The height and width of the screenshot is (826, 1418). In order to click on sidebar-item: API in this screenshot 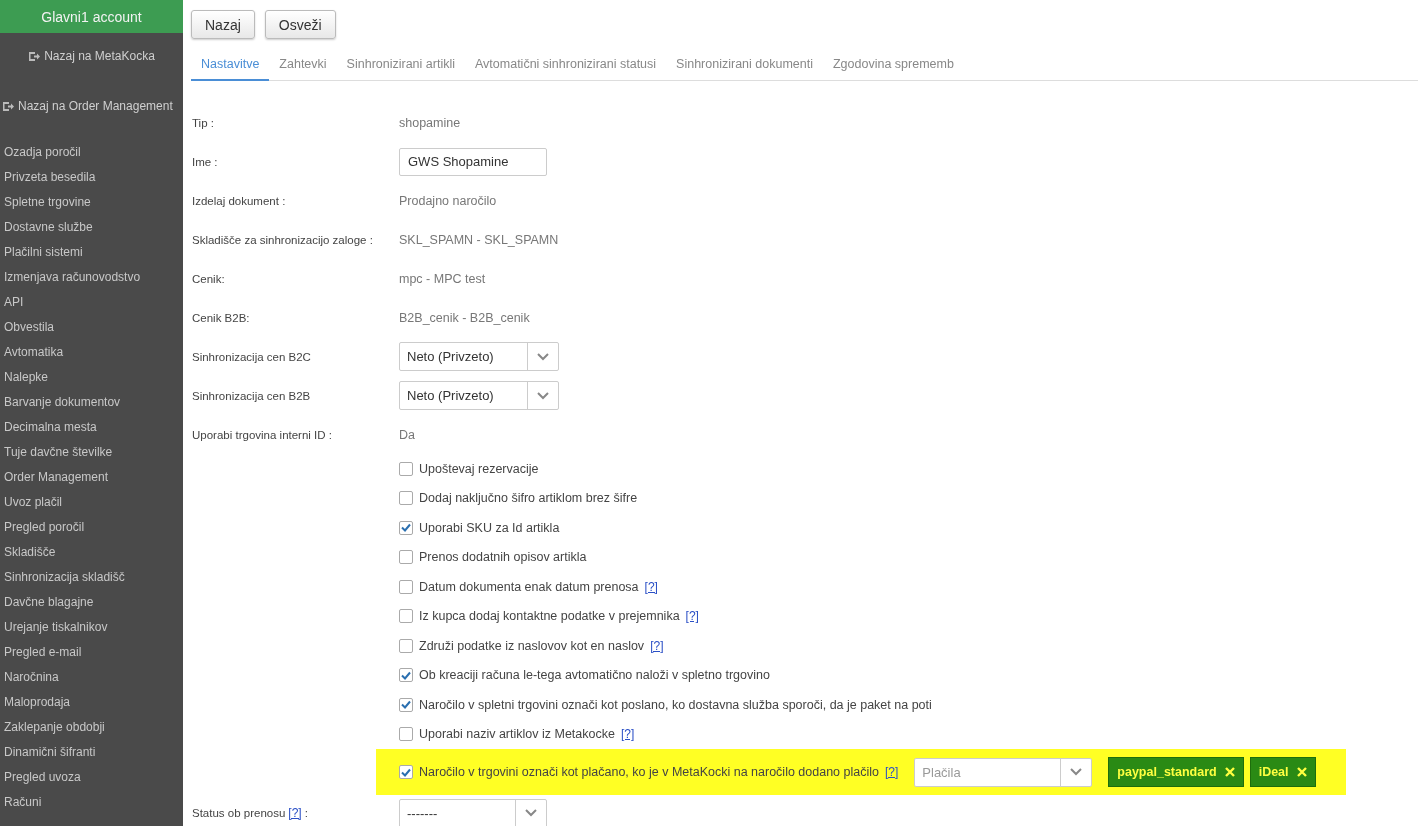, I will do `click(91, 301)`.